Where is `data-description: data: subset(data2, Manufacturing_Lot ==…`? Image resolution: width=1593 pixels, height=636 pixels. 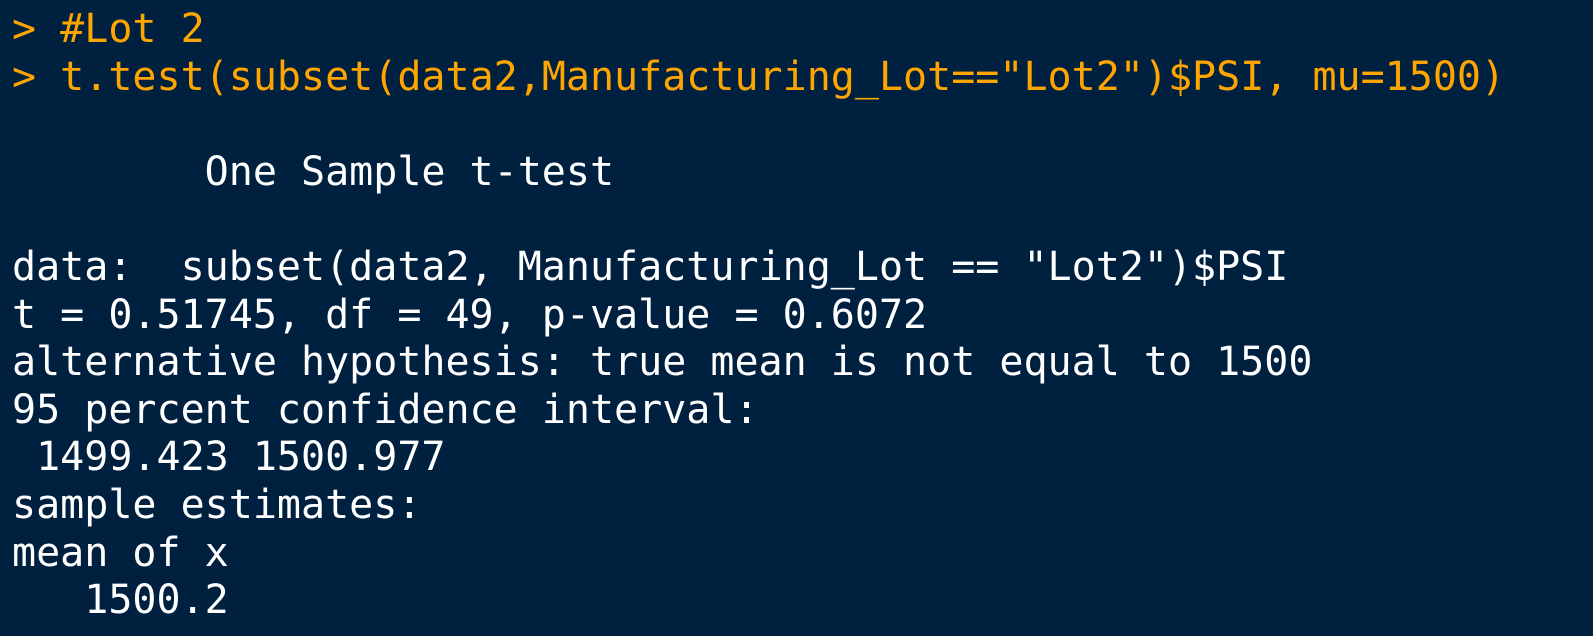 data-description: data: subset(data2, Manufacturing_Lot ==… is located at coordinates (650, 266).